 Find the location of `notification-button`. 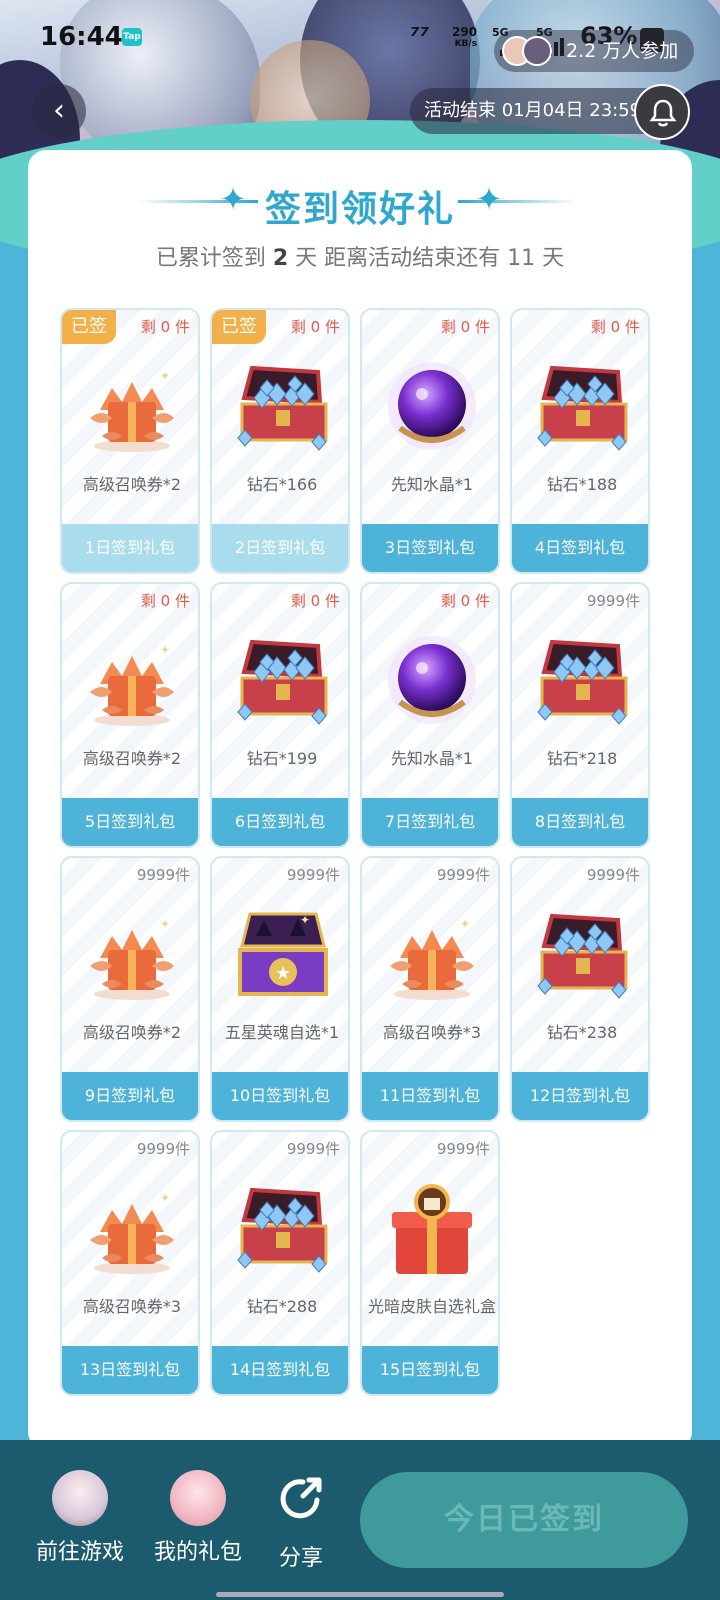

notification-button is located at coordinates (662, 112).